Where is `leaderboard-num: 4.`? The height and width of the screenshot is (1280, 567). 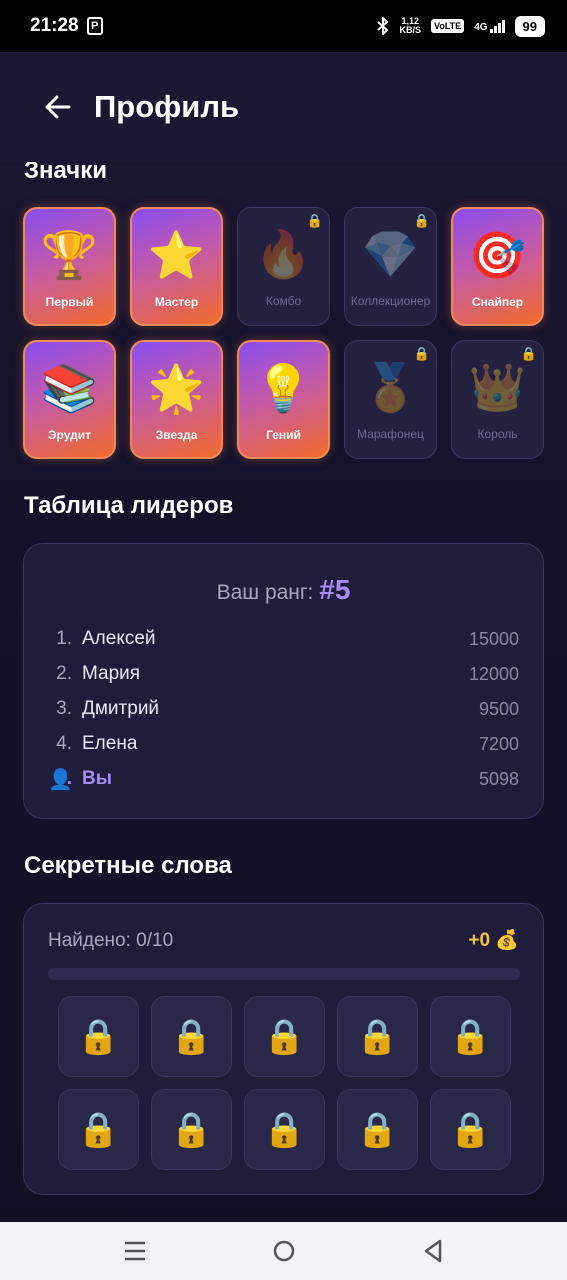 leaderboard-num: 4. is located at coordinates (64, 743).